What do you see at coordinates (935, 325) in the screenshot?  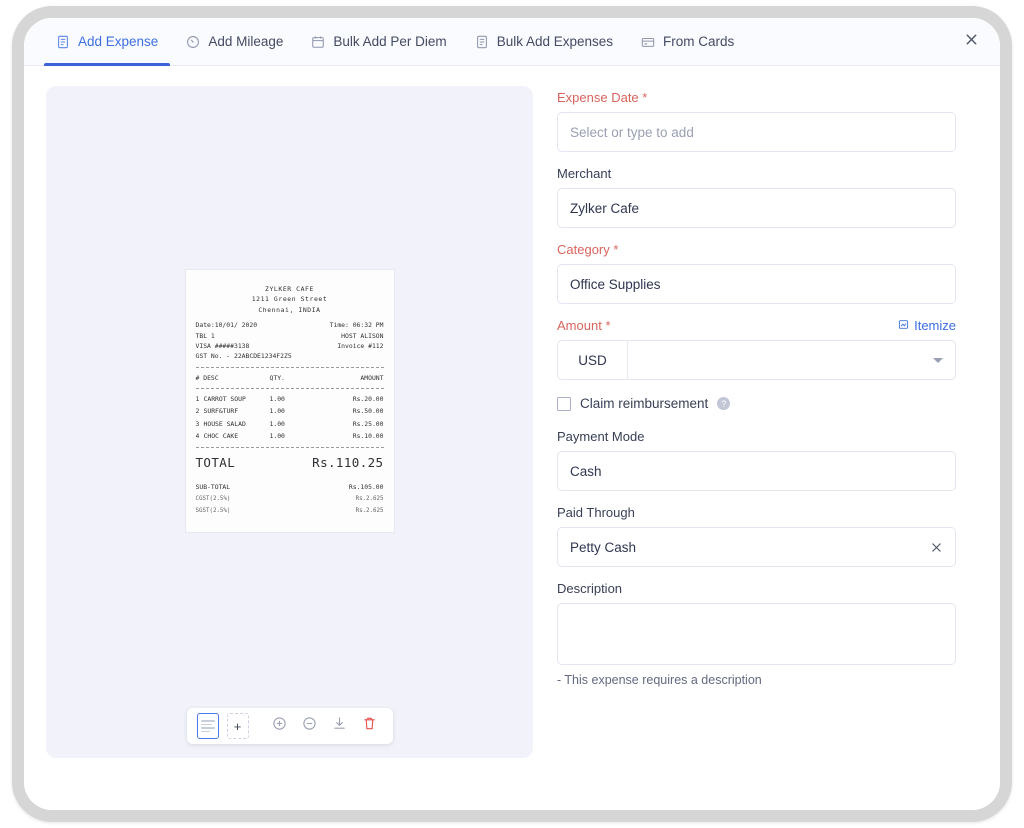 I see `itemize-label: Itemize` at bounding box center [935, 325].